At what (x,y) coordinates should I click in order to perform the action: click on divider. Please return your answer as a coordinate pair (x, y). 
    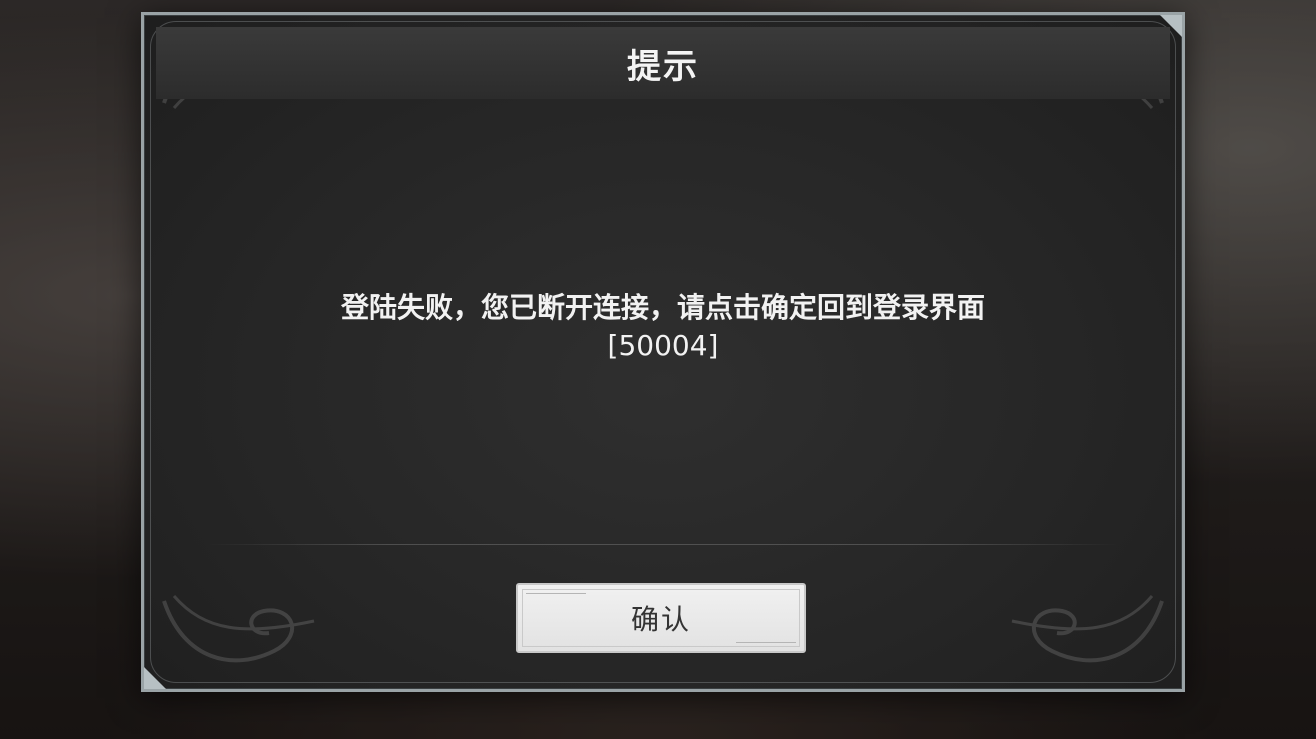
    Looking at the image, I should click on (663, 544).